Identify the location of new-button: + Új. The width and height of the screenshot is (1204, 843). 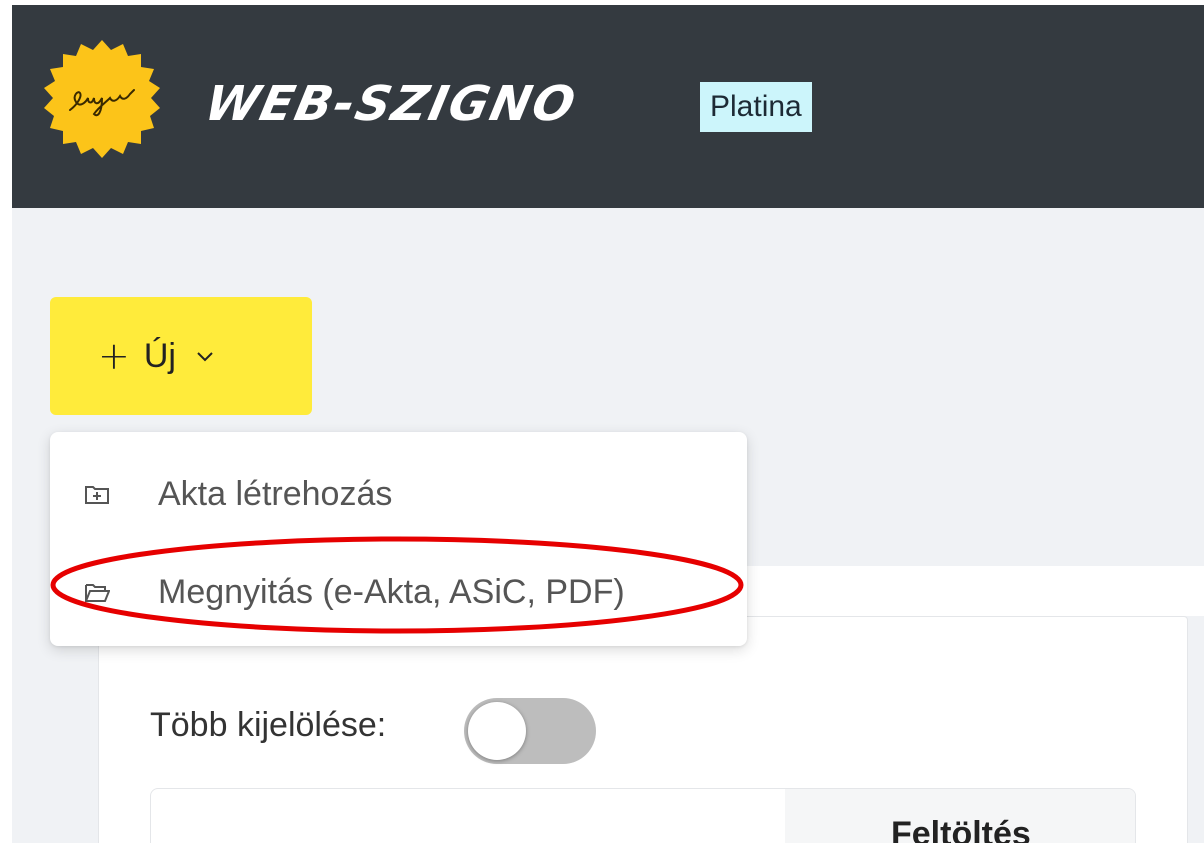
(181, 356).